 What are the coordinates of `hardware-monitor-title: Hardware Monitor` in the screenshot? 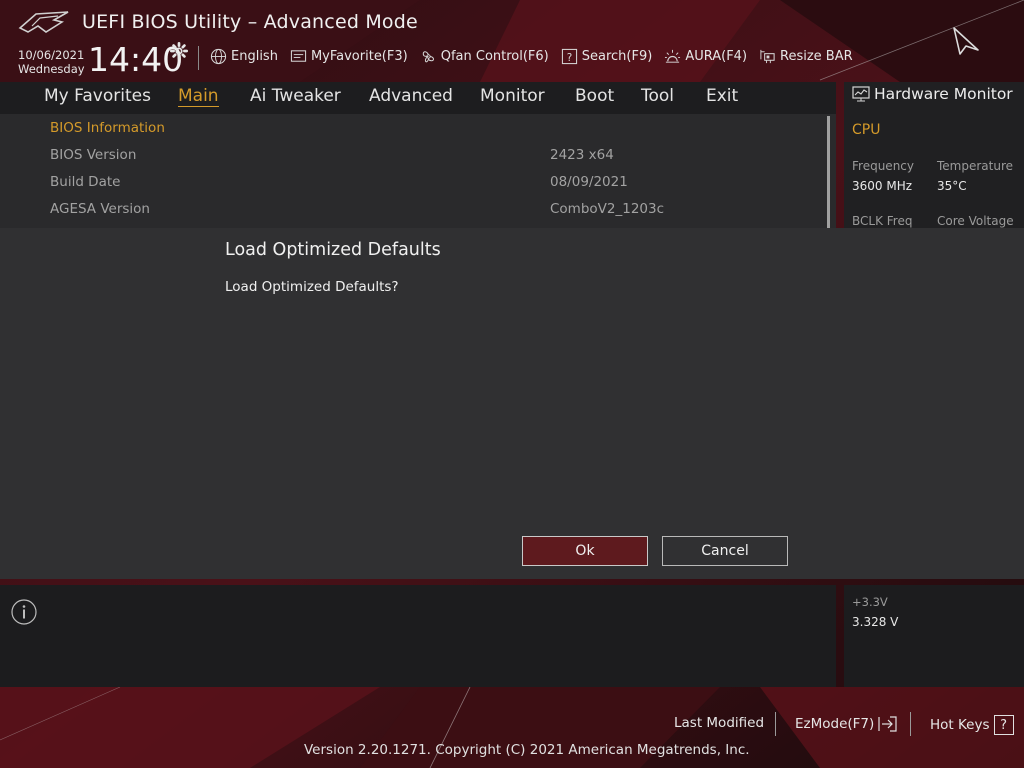 It's located at (932, 94).